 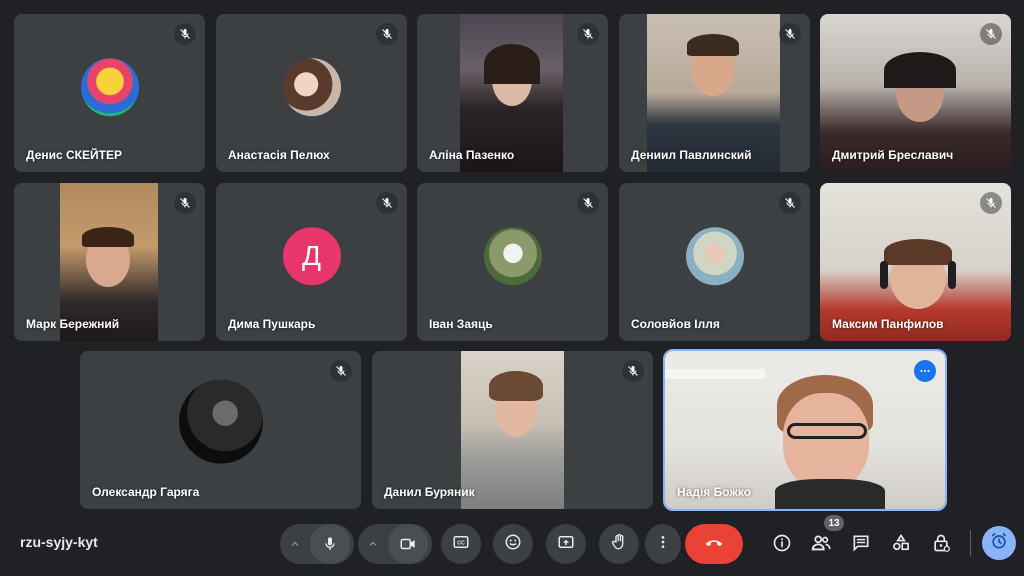 I want to click on timer-button, so click(x=999, y=543).